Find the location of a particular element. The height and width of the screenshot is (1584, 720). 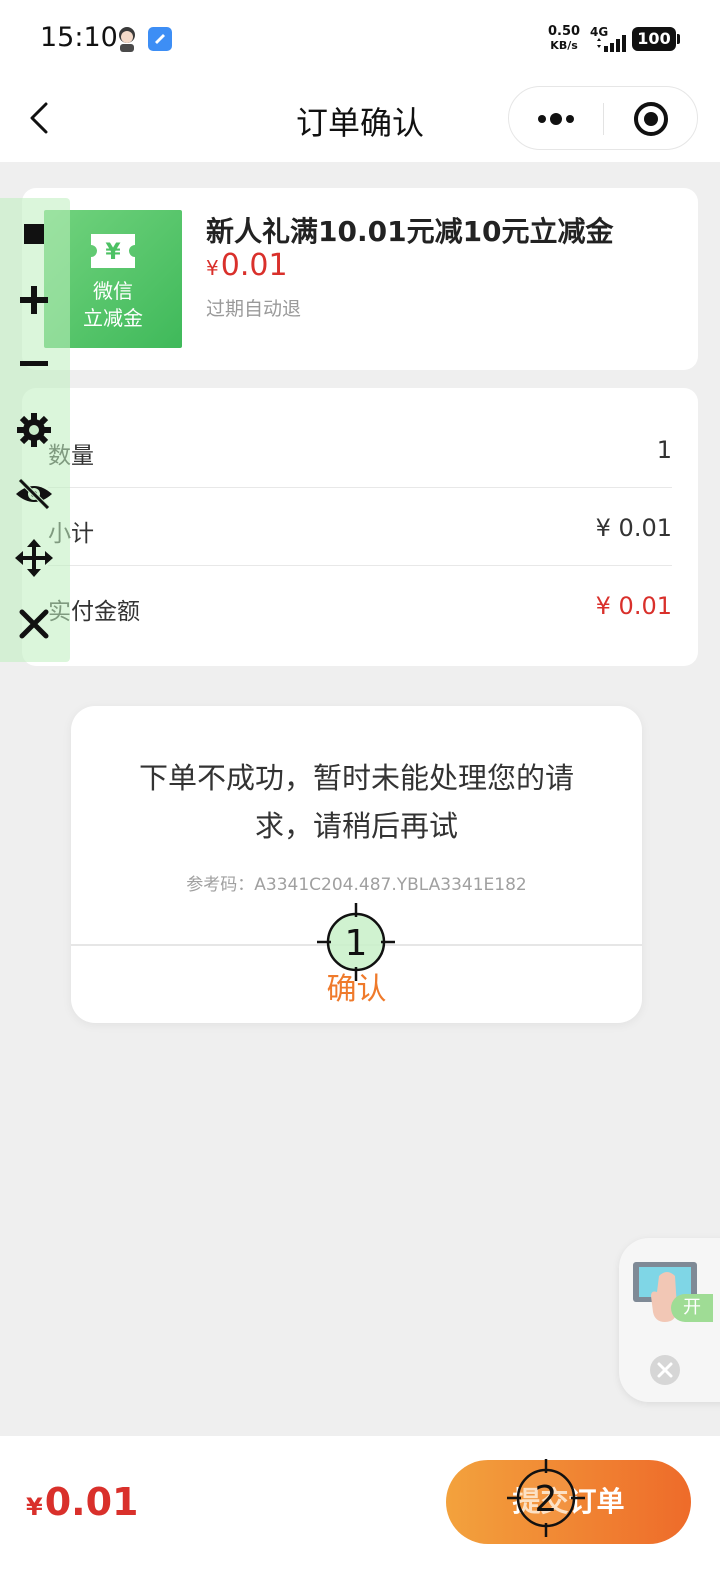

price-value: 0.01 is located at coordinates (254, 265).